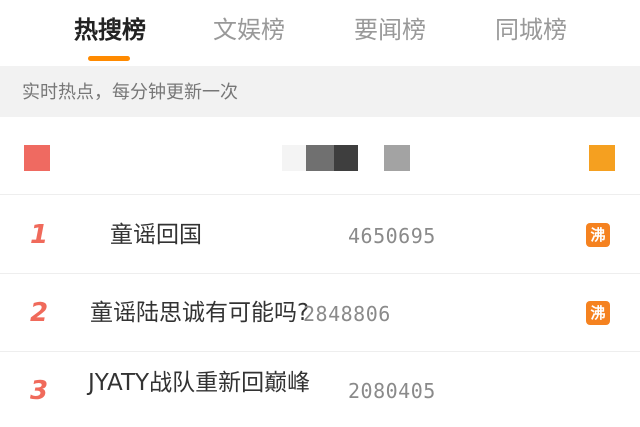  What do you see at coordinates (109, 58) in the screenshot?
I see `active-tab-indicator` at bounding box center [109, 58].